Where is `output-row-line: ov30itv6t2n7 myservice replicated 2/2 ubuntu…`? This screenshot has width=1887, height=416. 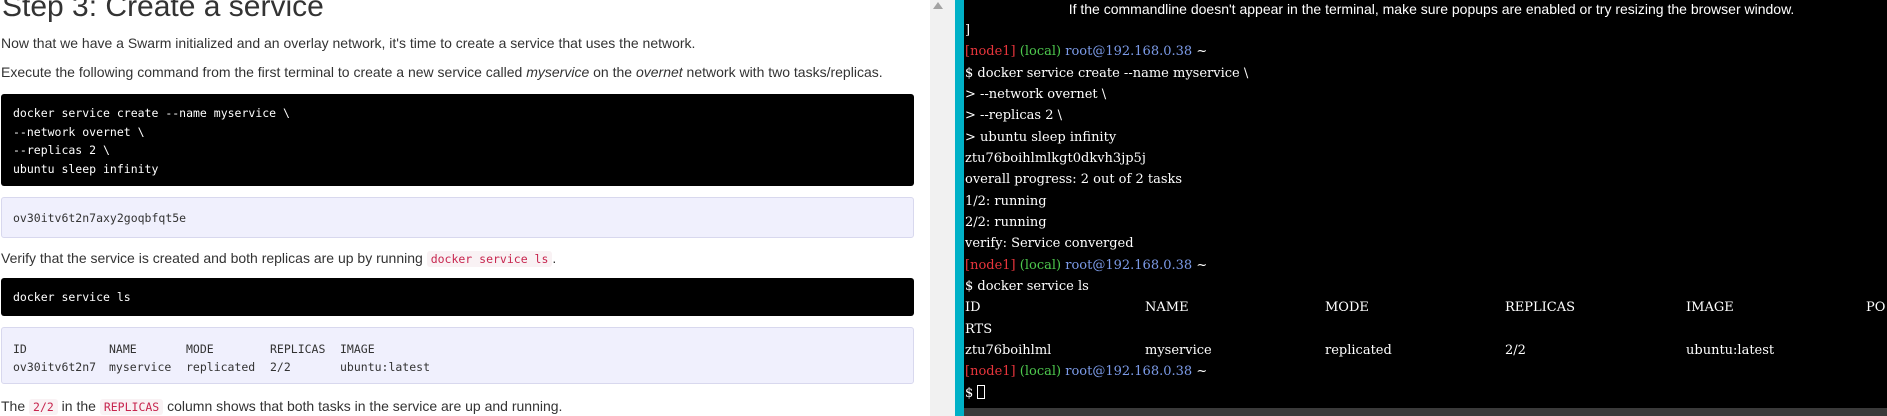
output-row-line: ov30itv6t2n7 myservice replicated 2/2 ubuntu… is located at coordinates (457, 367).